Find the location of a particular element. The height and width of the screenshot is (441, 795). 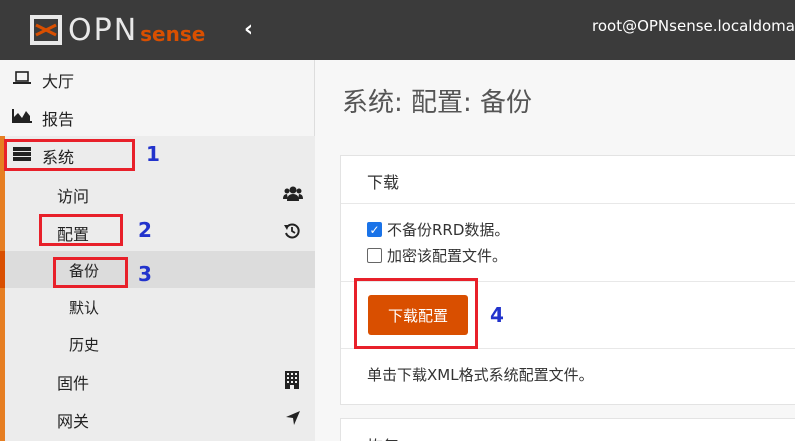

annotation-number-3: 3 is located at coordinates (145, 274).